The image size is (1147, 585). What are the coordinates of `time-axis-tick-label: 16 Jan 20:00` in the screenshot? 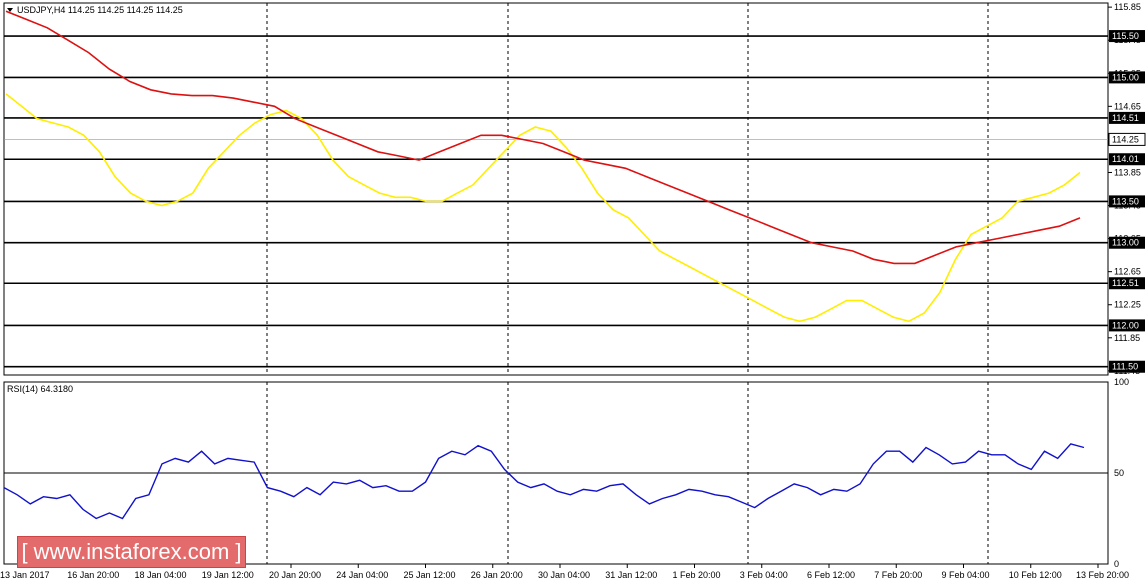 It's located at (93, 575).